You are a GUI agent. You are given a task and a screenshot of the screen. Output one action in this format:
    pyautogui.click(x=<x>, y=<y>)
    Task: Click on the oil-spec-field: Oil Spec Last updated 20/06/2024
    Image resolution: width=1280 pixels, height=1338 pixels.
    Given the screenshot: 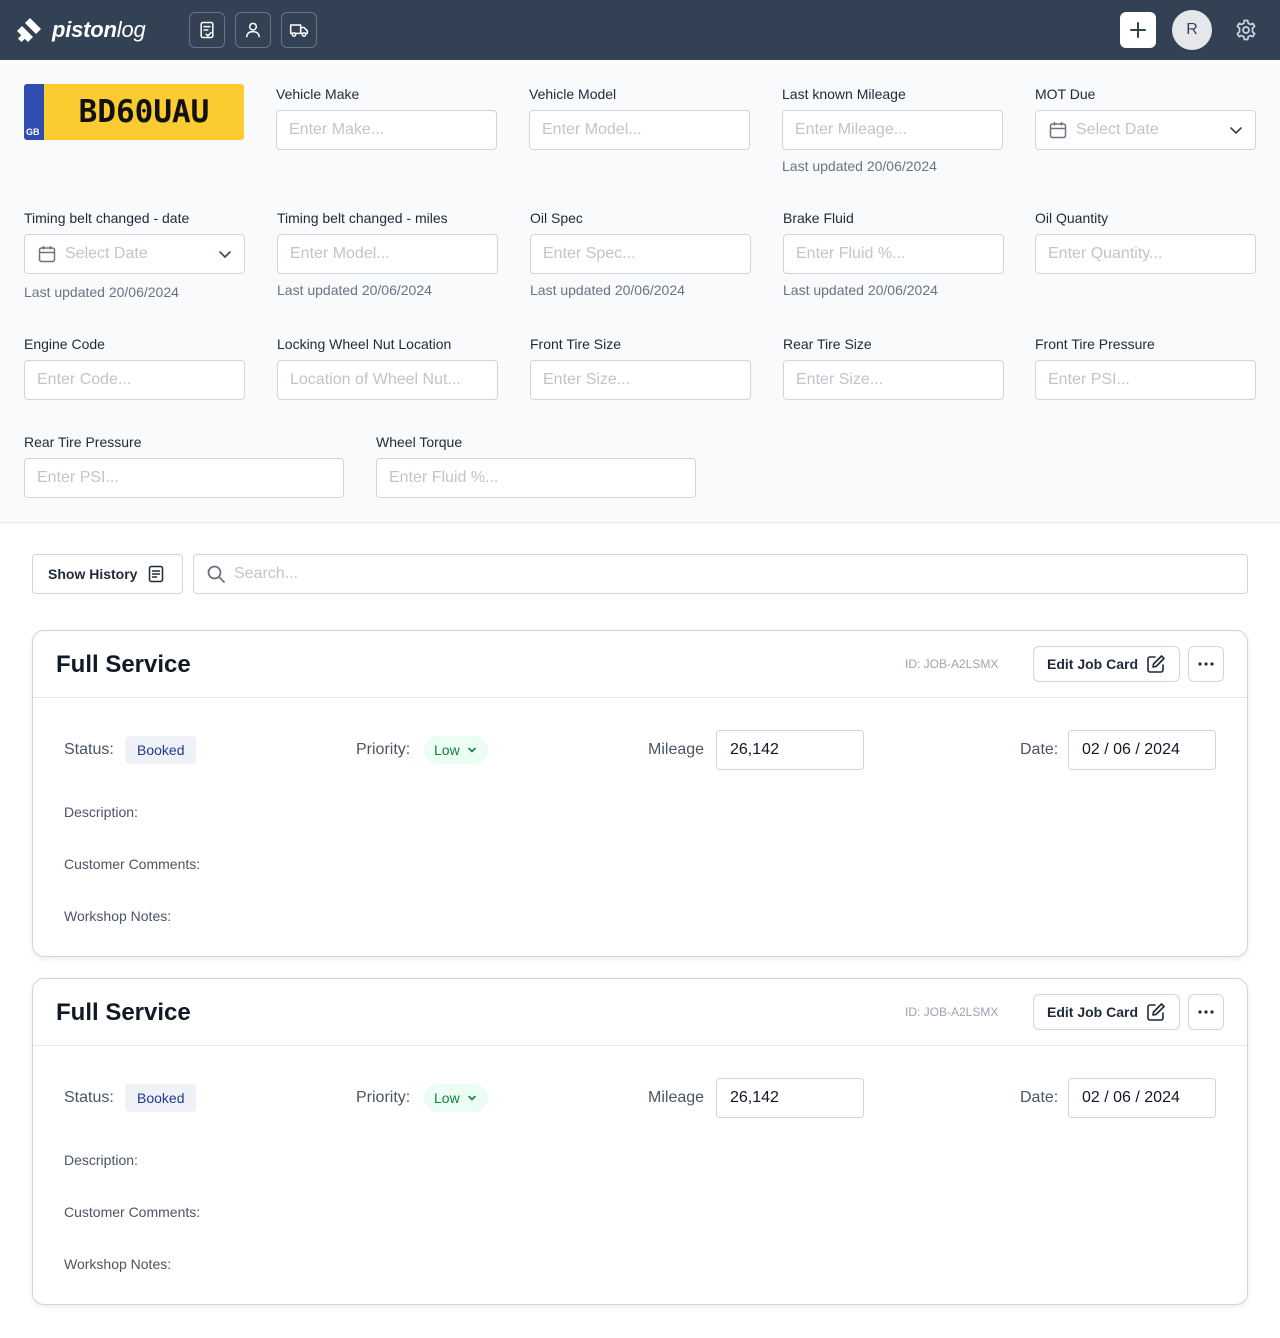 What is the action you would take?
    pyautogui.click(x=640, y=253)
    